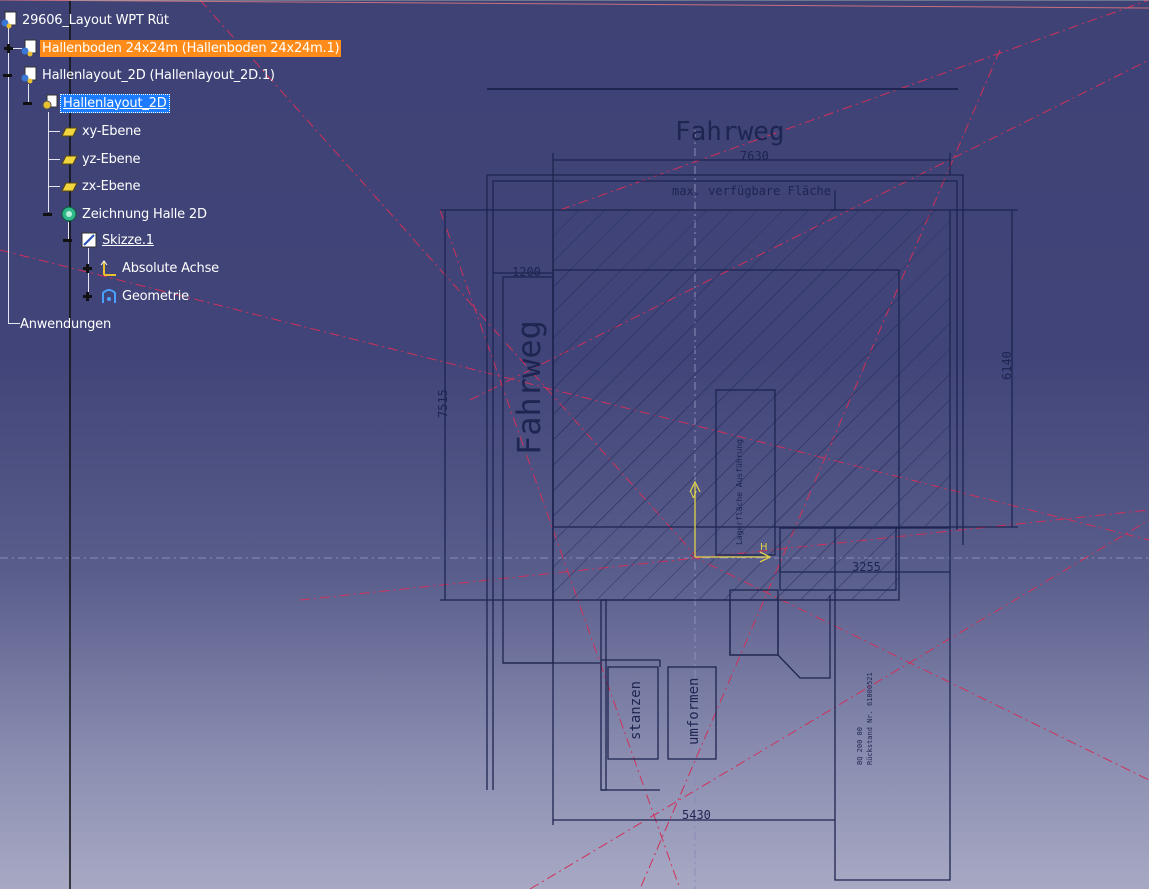 The height and width of the screenshot is (889, 1149). Describe the element at coordinates (158, 75) in the screenshot. I see `tree-item-label: Hallenlayout_2D (Hallenlayout_2D.1)` at that location.